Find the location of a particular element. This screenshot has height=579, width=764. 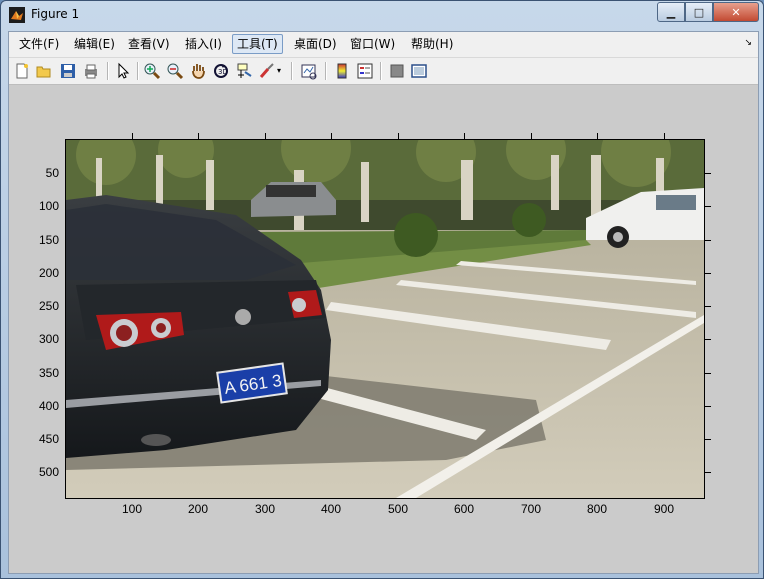

y-tick-label: 50 is located at coordinates (52, 173).